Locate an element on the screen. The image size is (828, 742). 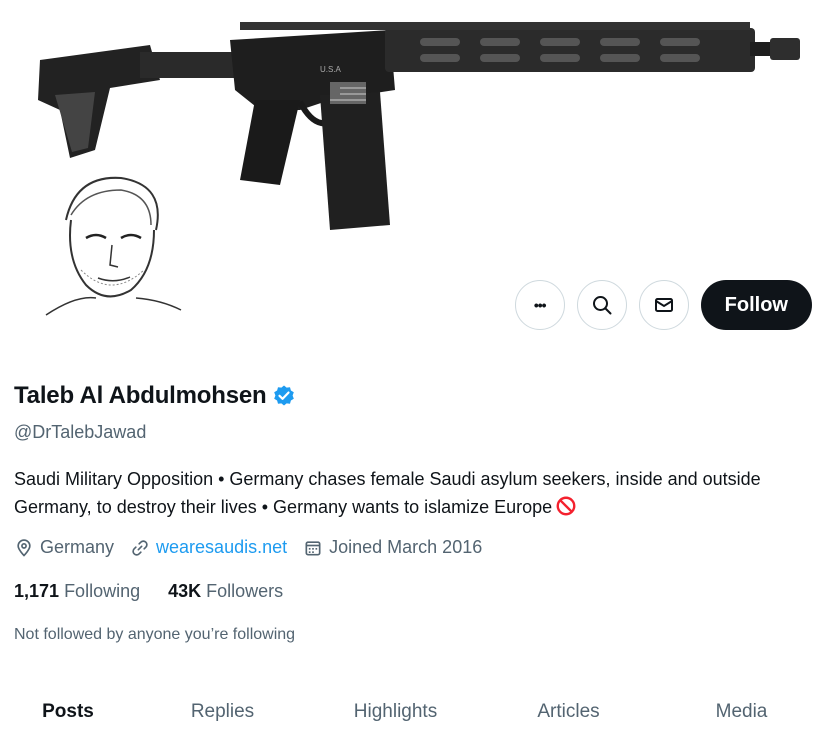
joined-date: Joined March 2016 is located at coordinates (392, 547).